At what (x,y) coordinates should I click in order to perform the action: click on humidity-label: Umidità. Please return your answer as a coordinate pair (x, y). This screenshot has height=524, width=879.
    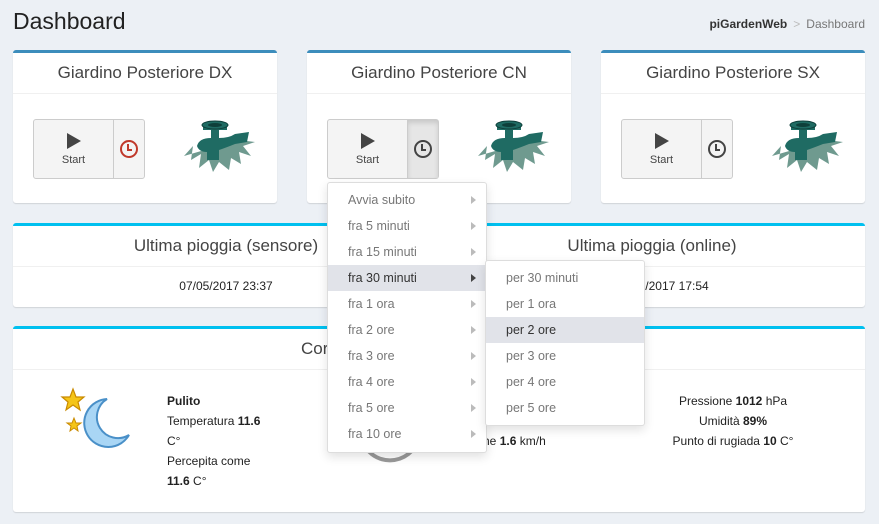
    Looking at the image, I should click on (719, 421).